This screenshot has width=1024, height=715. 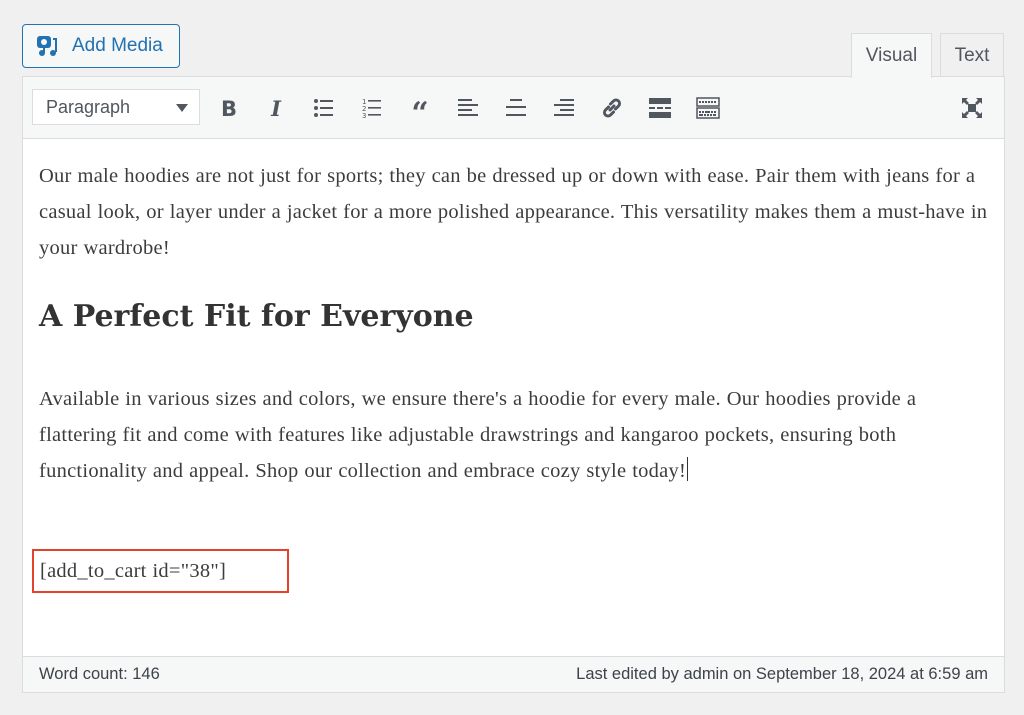 I want to click on chevron-down-icon, so click(x=182, y=108).